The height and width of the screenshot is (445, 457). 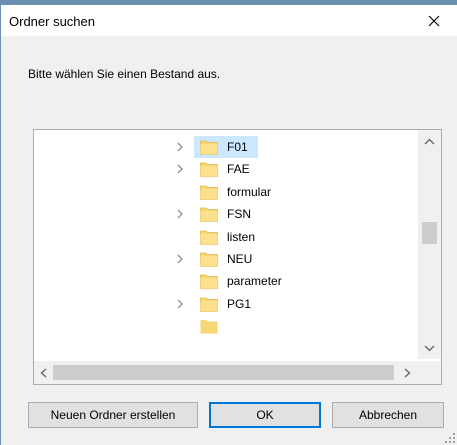 I want to click on new-folder-button: Neuen Ordner erstellen, so click(x=113, y=415).